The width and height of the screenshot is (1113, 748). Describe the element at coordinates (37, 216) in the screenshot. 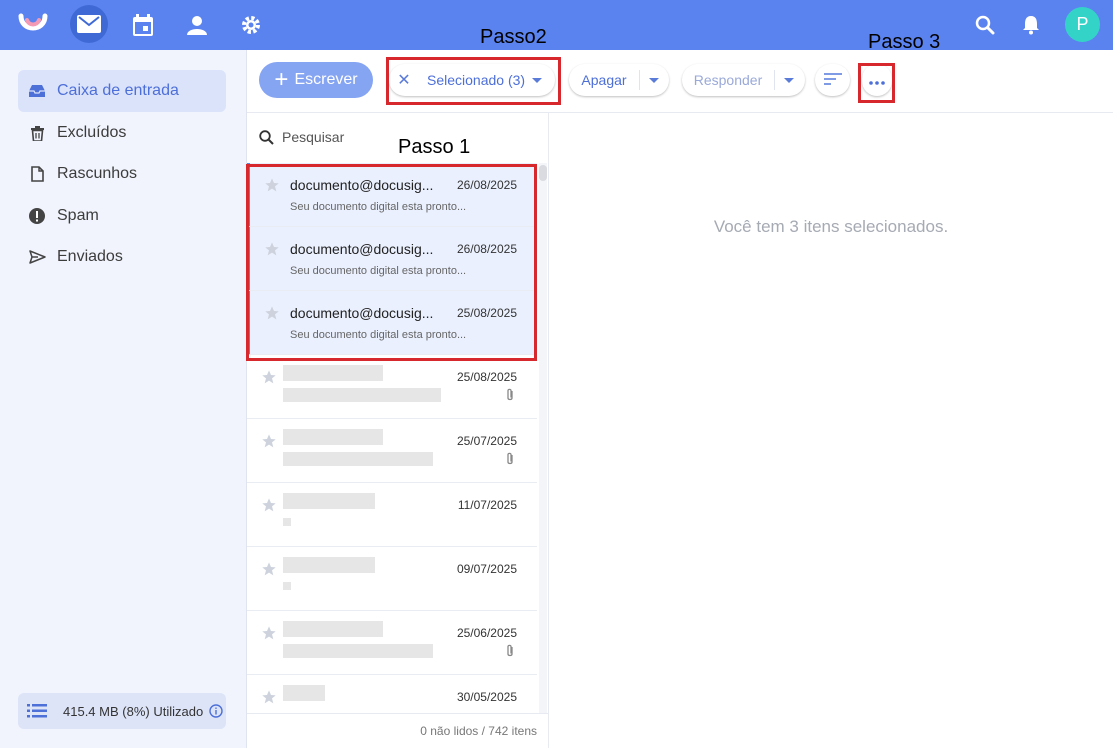

I see `spam-icon` at that location.